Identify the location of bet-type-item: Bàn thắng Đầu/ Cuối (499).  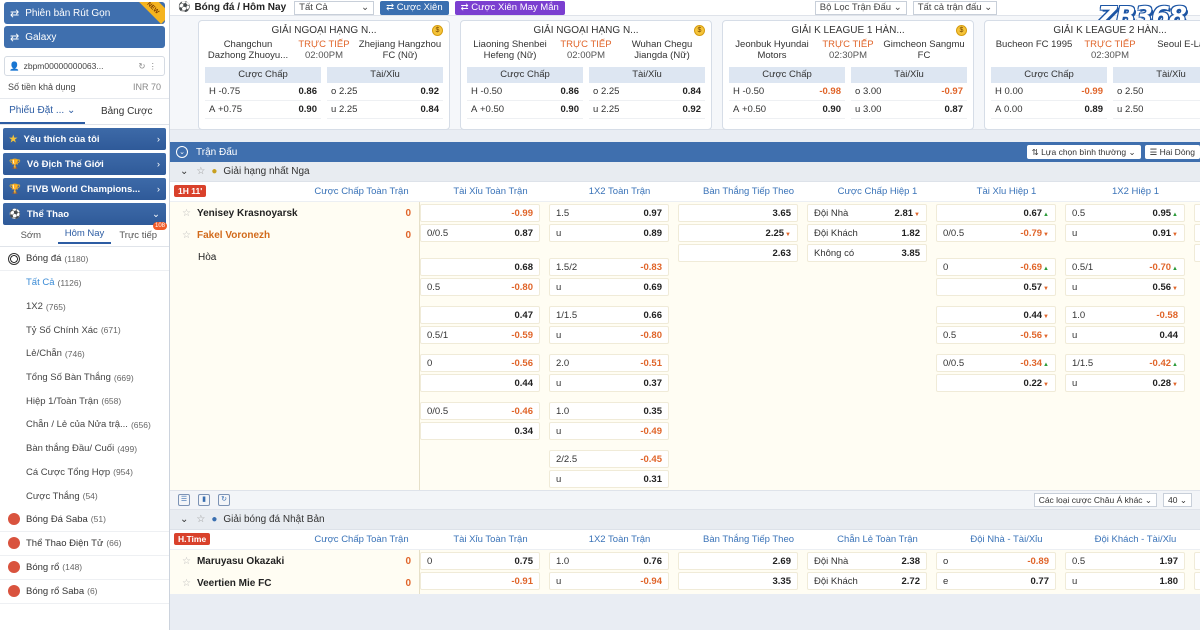
(84, 449).